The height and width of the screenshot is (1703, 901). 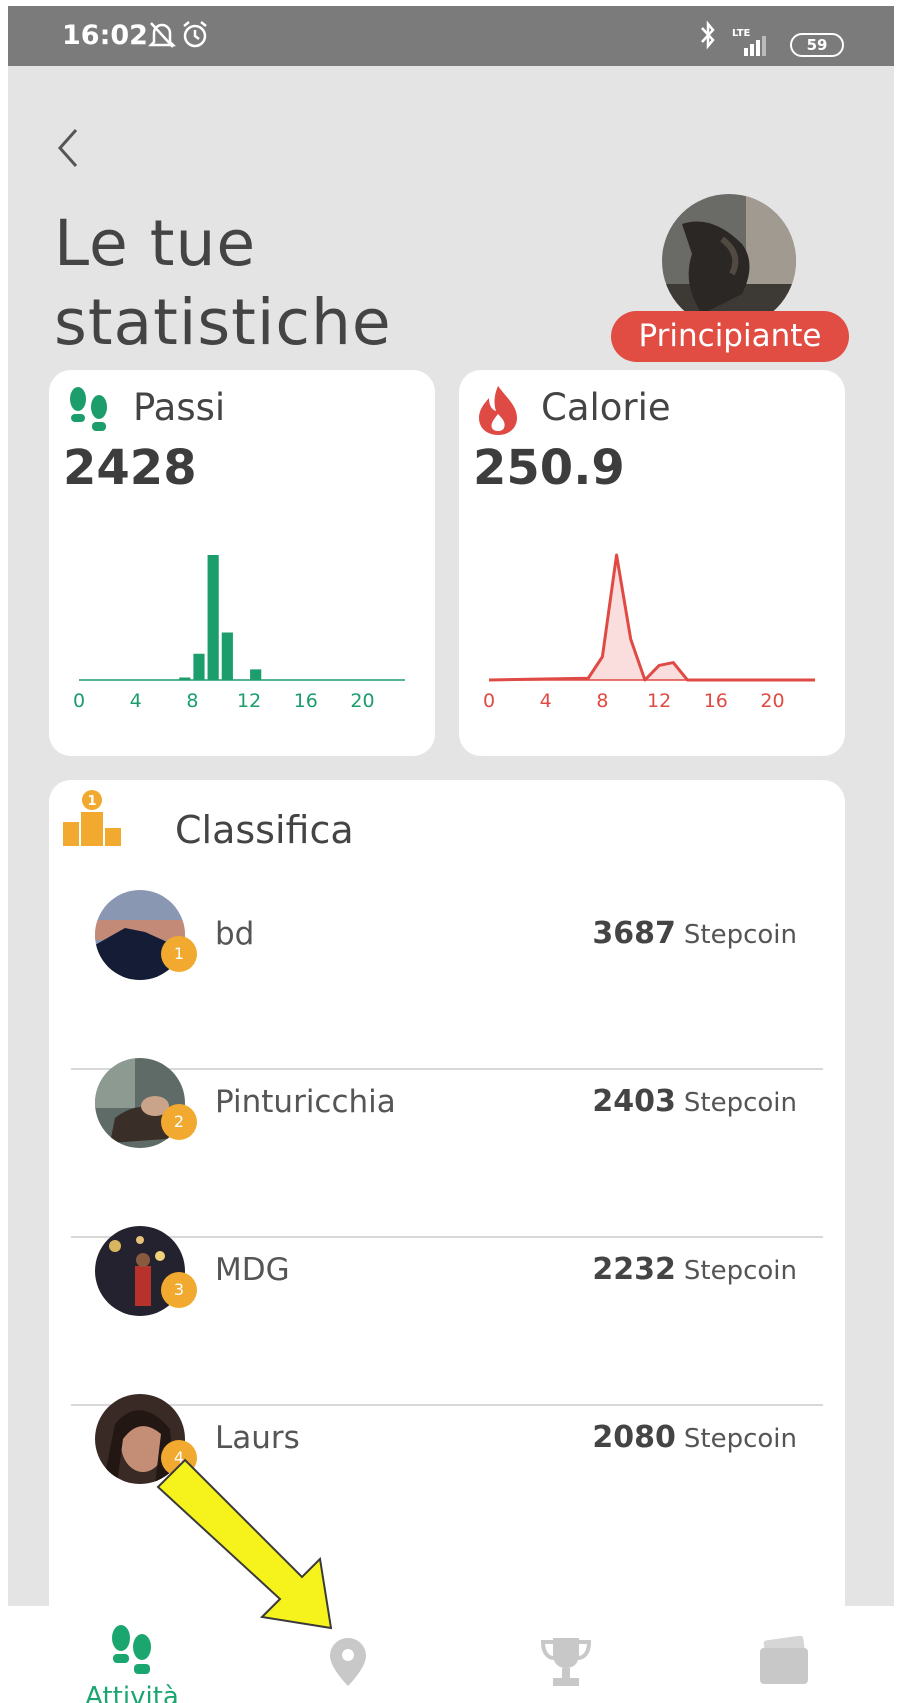 What do you see at coordinates (235, 934) in the screenshot?
I see `user-name: bd` at bounding box center [235, 934].